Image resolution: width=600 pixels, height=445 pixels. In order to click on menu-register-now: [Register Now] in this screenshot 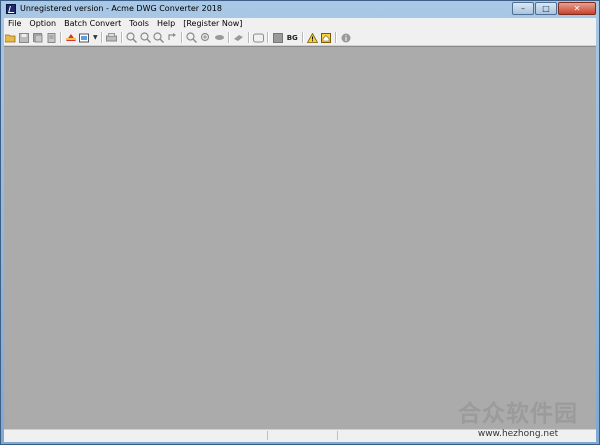, I will do `click(212, 24)`.